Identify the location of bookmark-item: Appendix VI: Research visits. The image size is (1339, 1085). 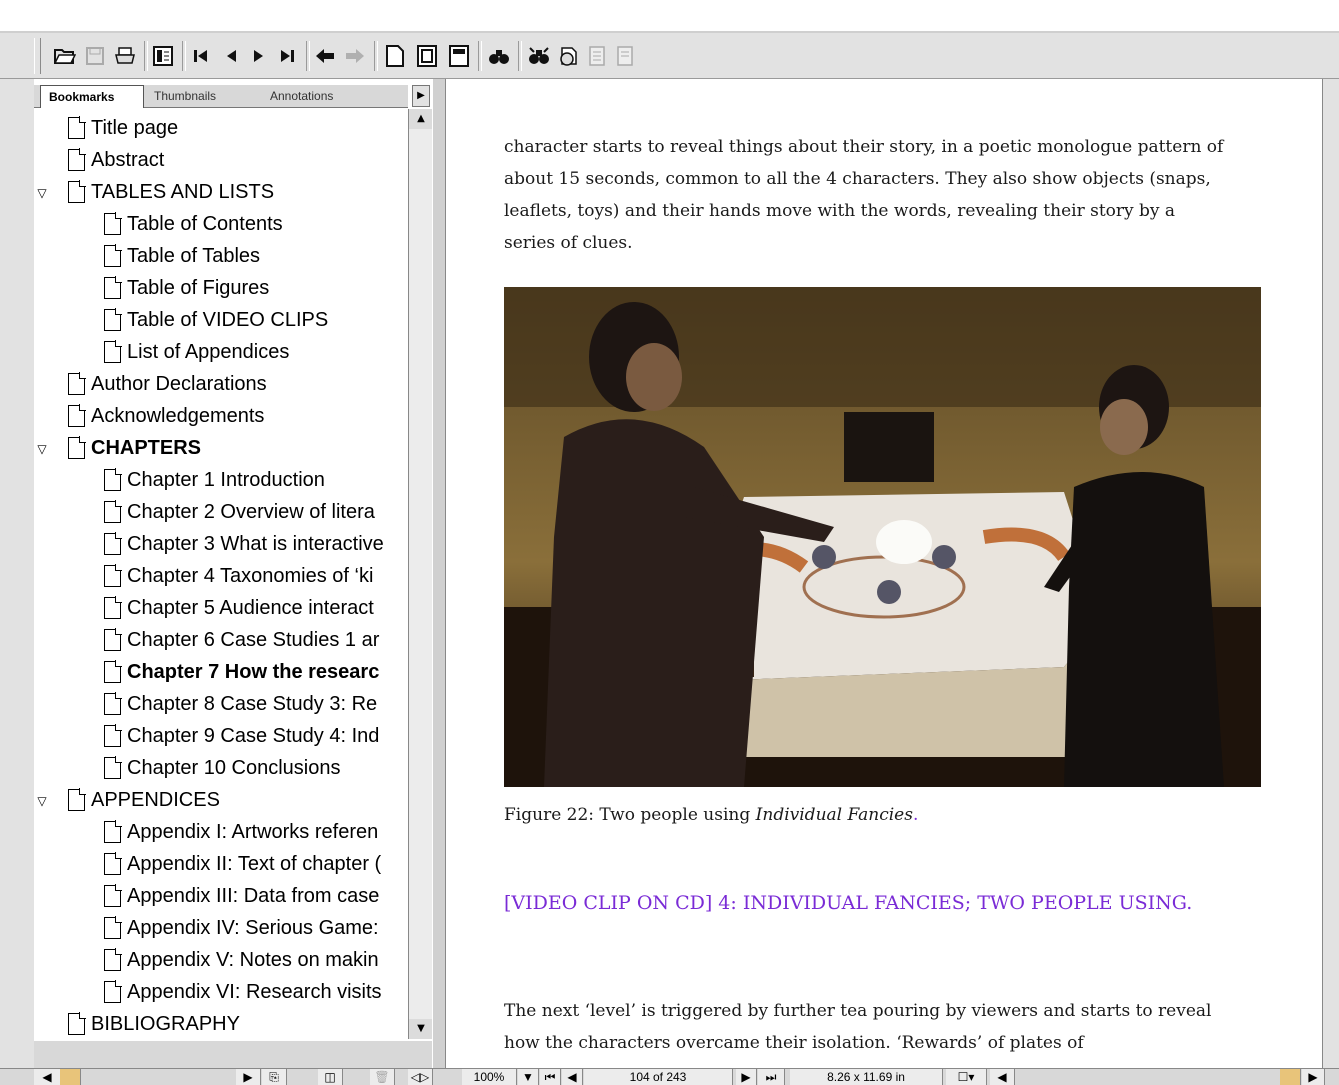
(243, 992).